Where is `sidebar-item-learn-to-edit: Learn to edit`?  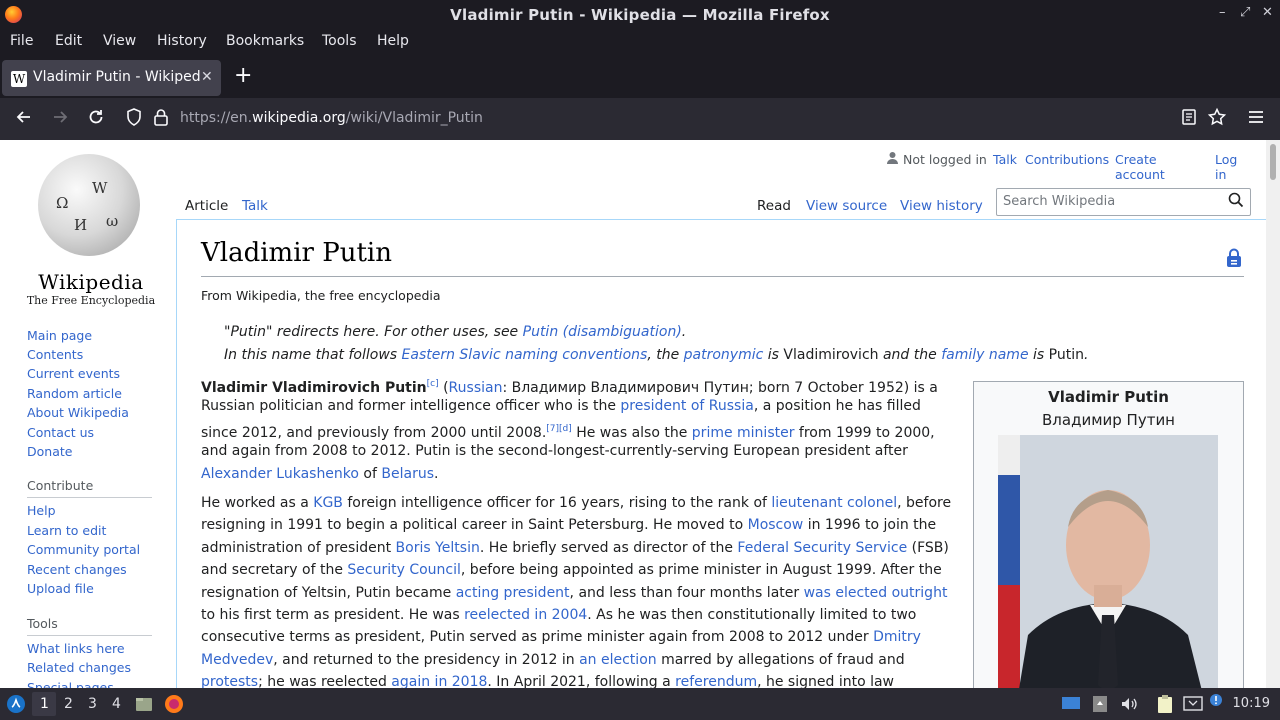 sidebar-item-learn-to-edit: Learn to edit is located at coordinates (66, 530).